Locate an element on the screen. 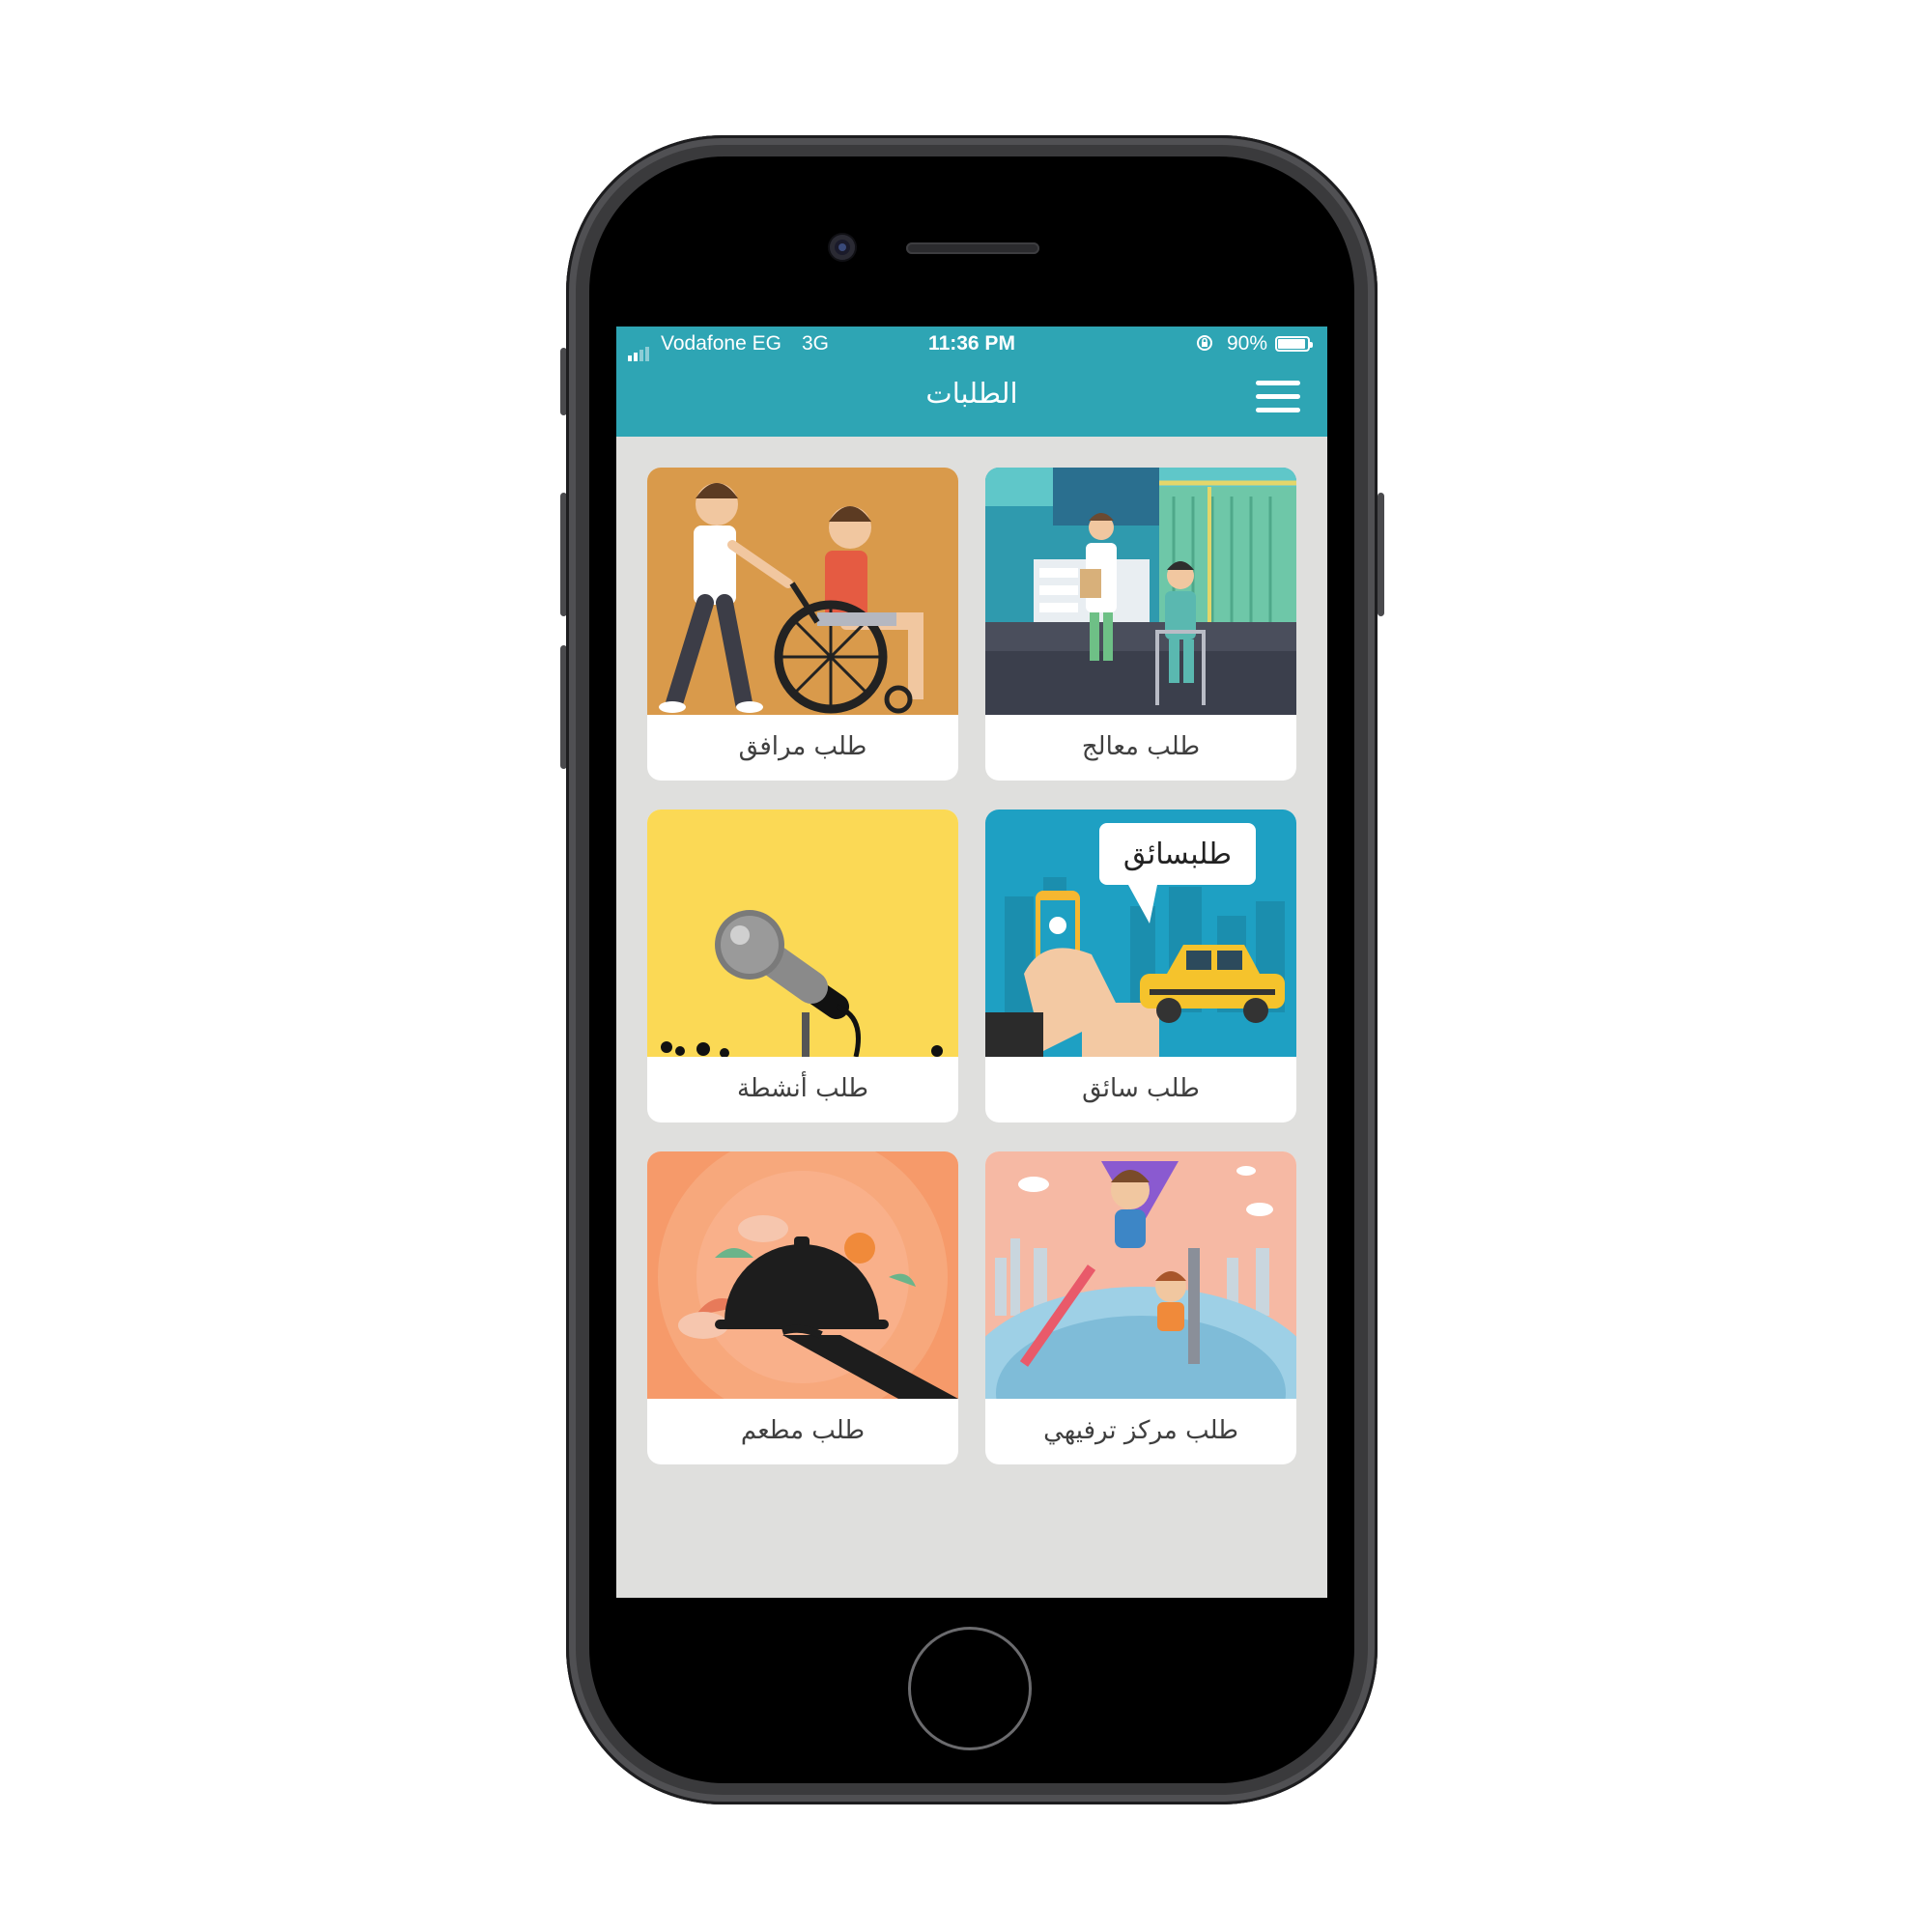  request-card-label: طلب معالج is located at coordinates (1141, 746).